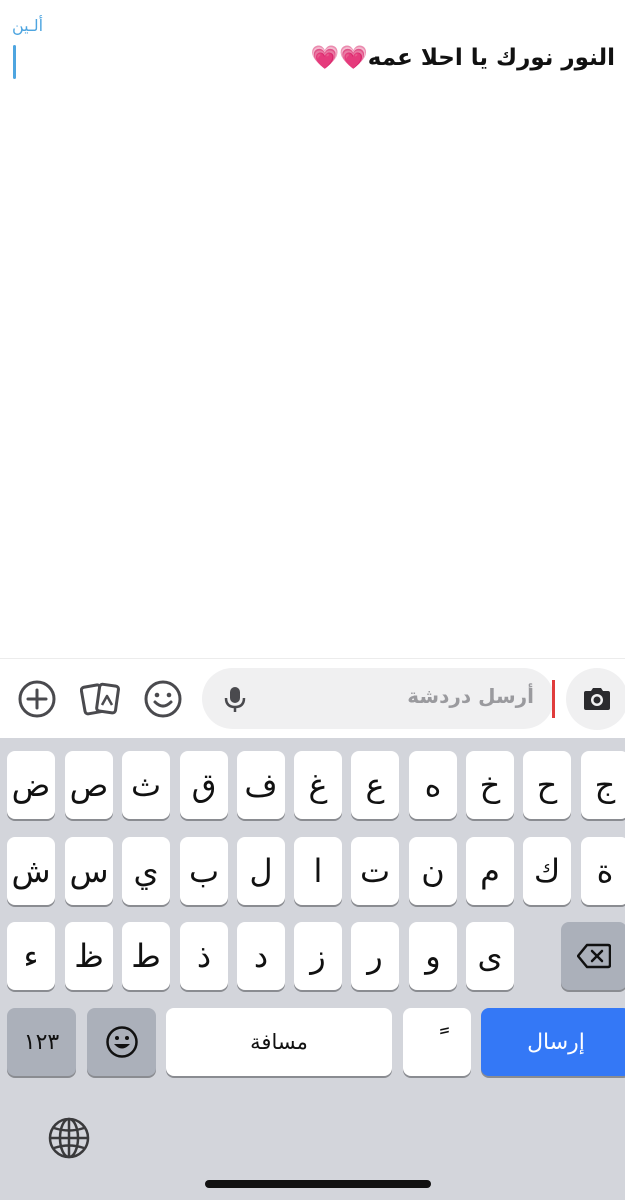  Describe the element at coordinates (553, 699) in the screenshot. I see `text-caret` at that location.